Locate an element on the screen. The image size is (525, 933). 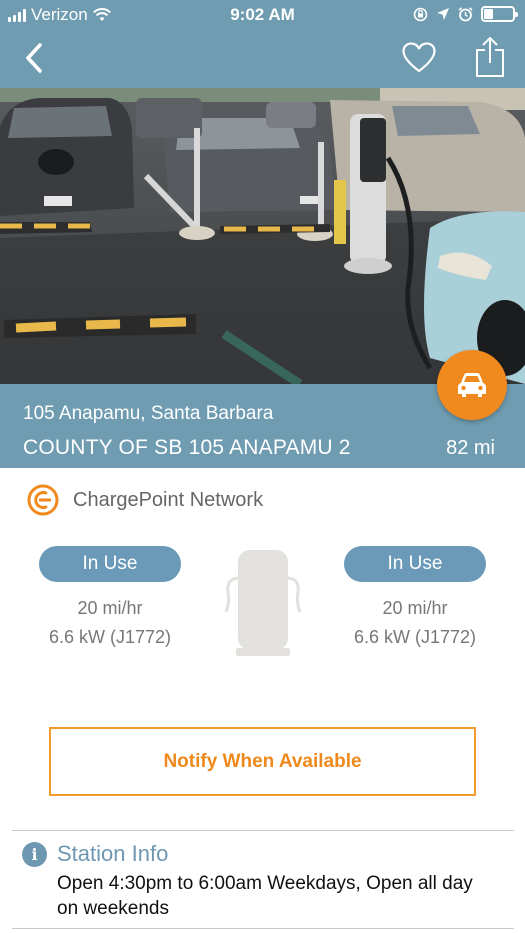
chargepoint-logo-icon is located at coordinates (43, 500).